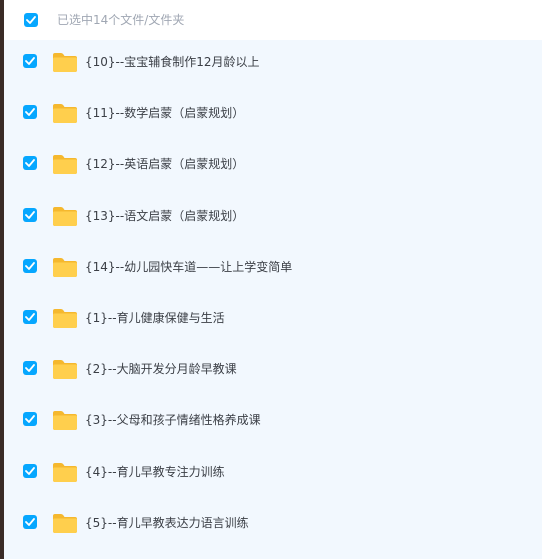  What do you see at coordinates (164, 164) in the screenshot?
I see `folder-name: {12}--英语启蒙（启蒙规划）` at bounding box center [164, 164].